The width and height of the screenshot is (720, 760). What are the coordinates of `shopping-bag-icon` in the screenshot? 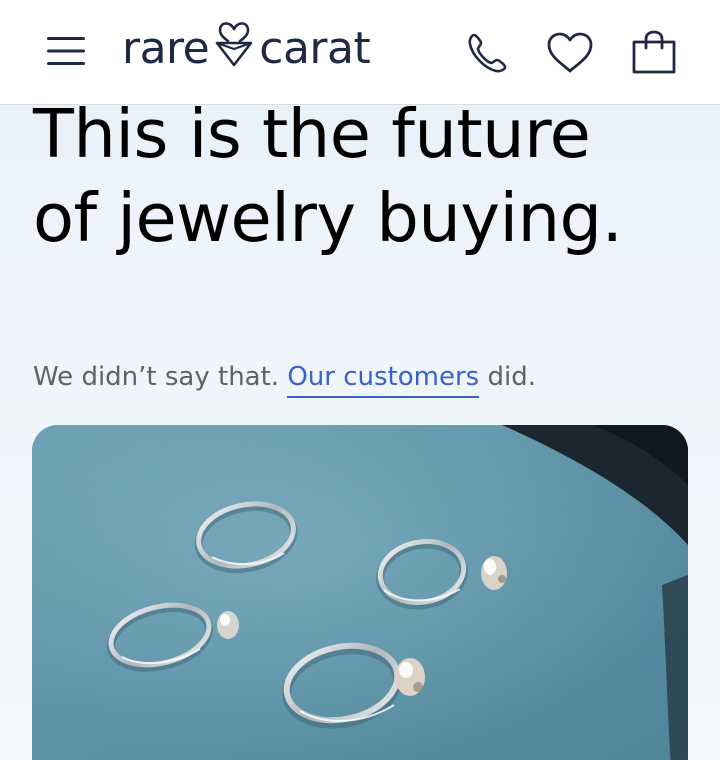 It's located at (654, 52).